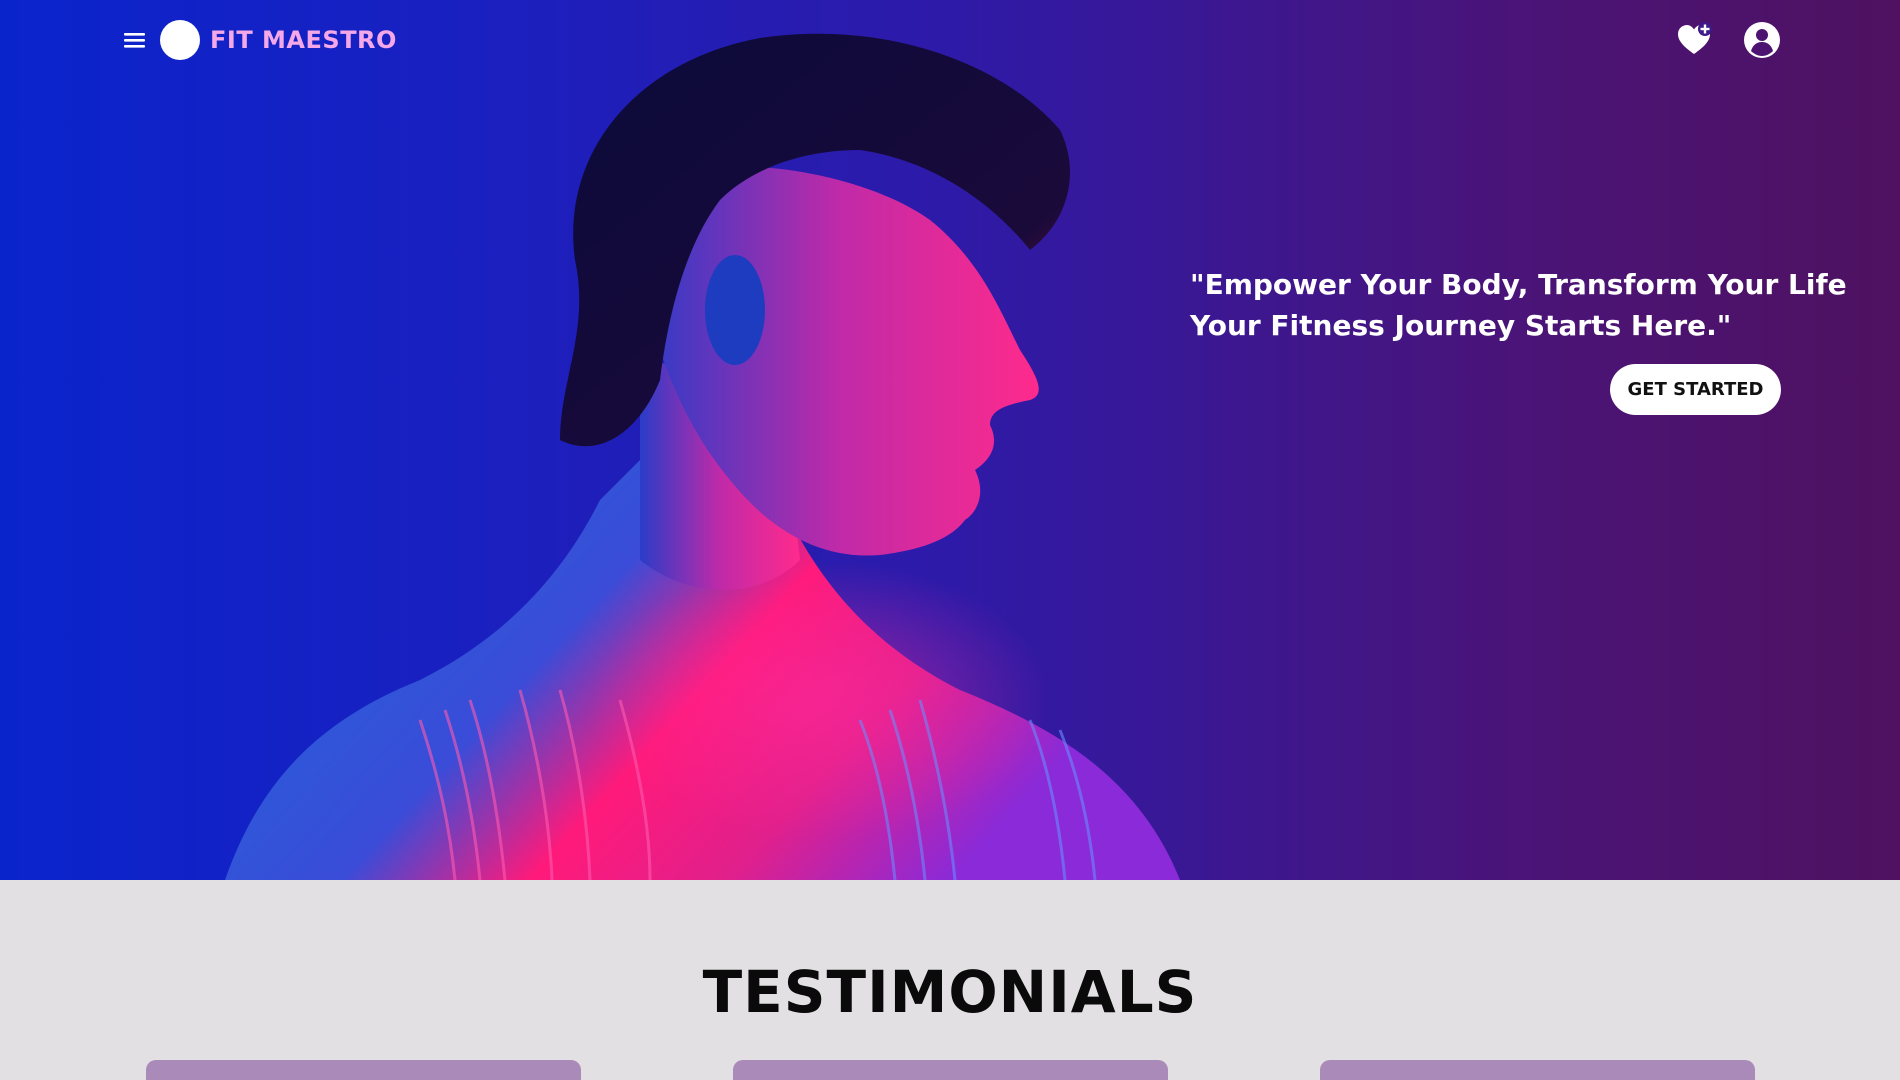  I want to click on brand-name: FIT MAESTRO, so click(303, 40).